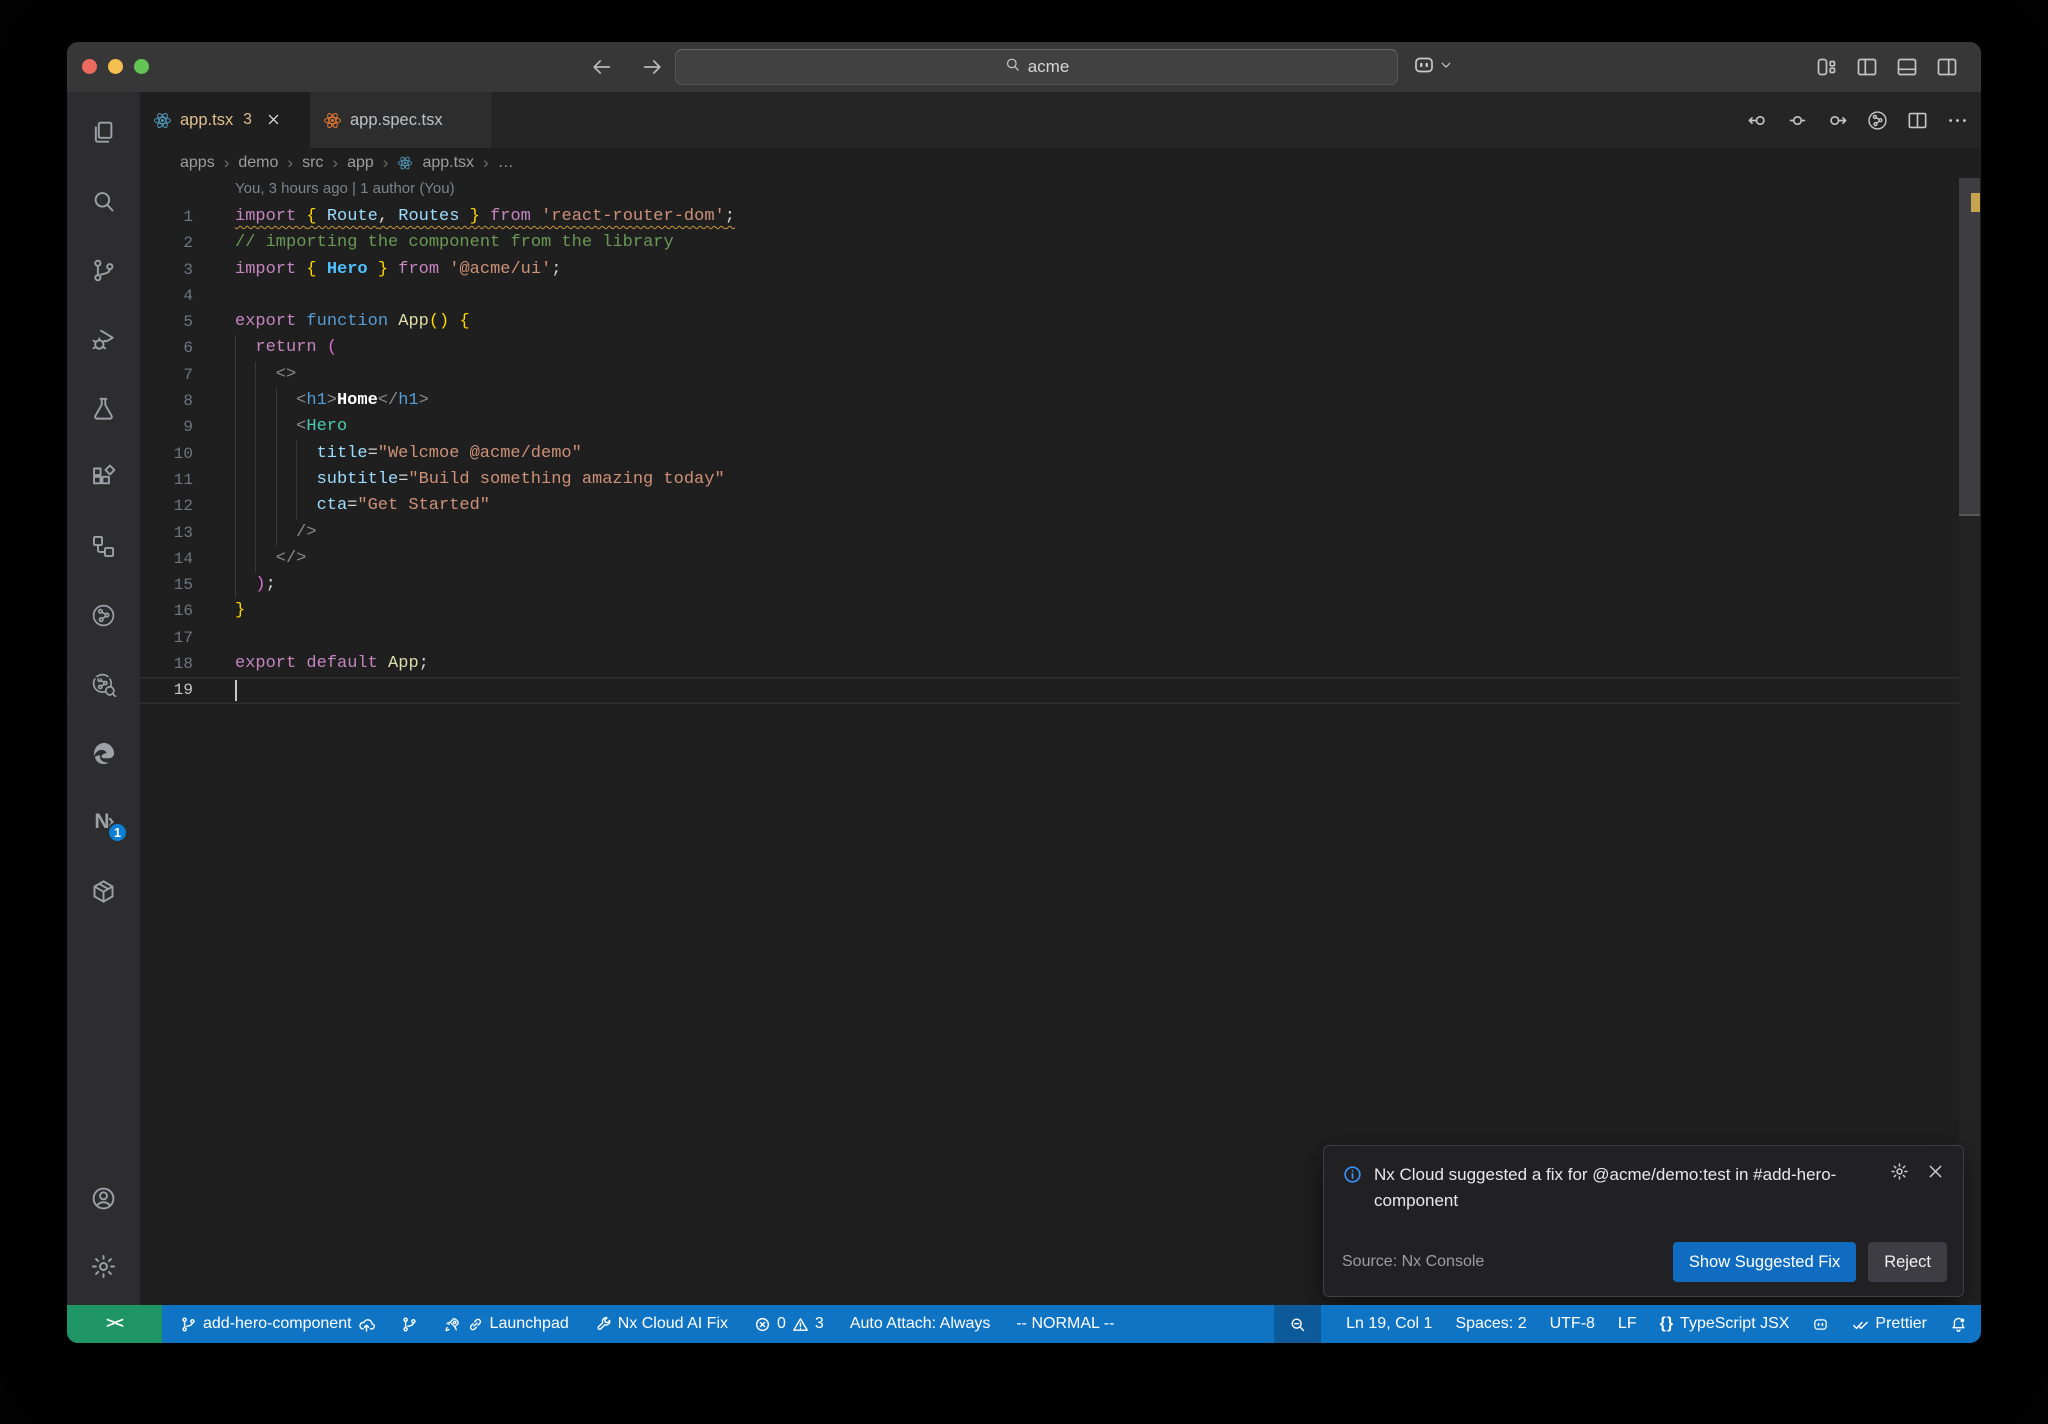 This screenshot has height=1424, width=2048. What do you see at coordinates (103, 1198) in the screenshot?
I see `accounts-icon` at bounding box center [103, 1198].